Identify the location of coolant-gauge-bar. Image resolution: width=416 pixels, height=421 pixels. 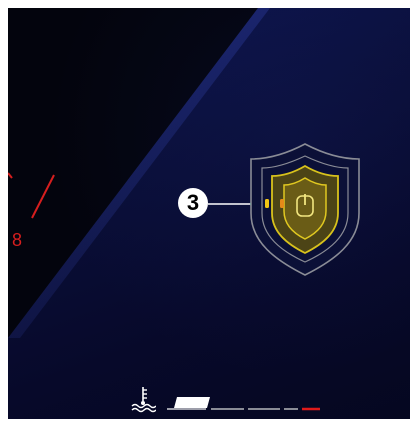
(243, 404).